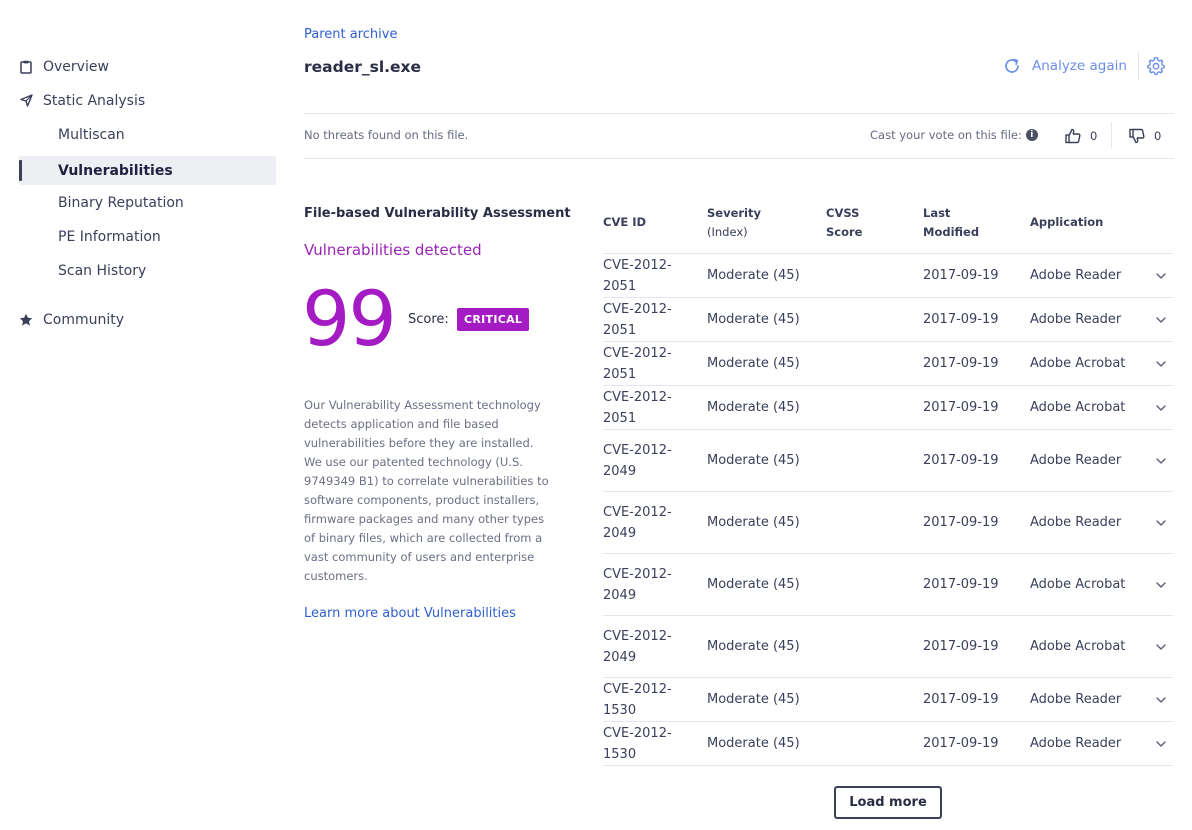 The height and width of the screenshot is (830, 1192). I want to click on sidebar-item-vulnerabilities: Vulnerabilities, so click(147, 170).